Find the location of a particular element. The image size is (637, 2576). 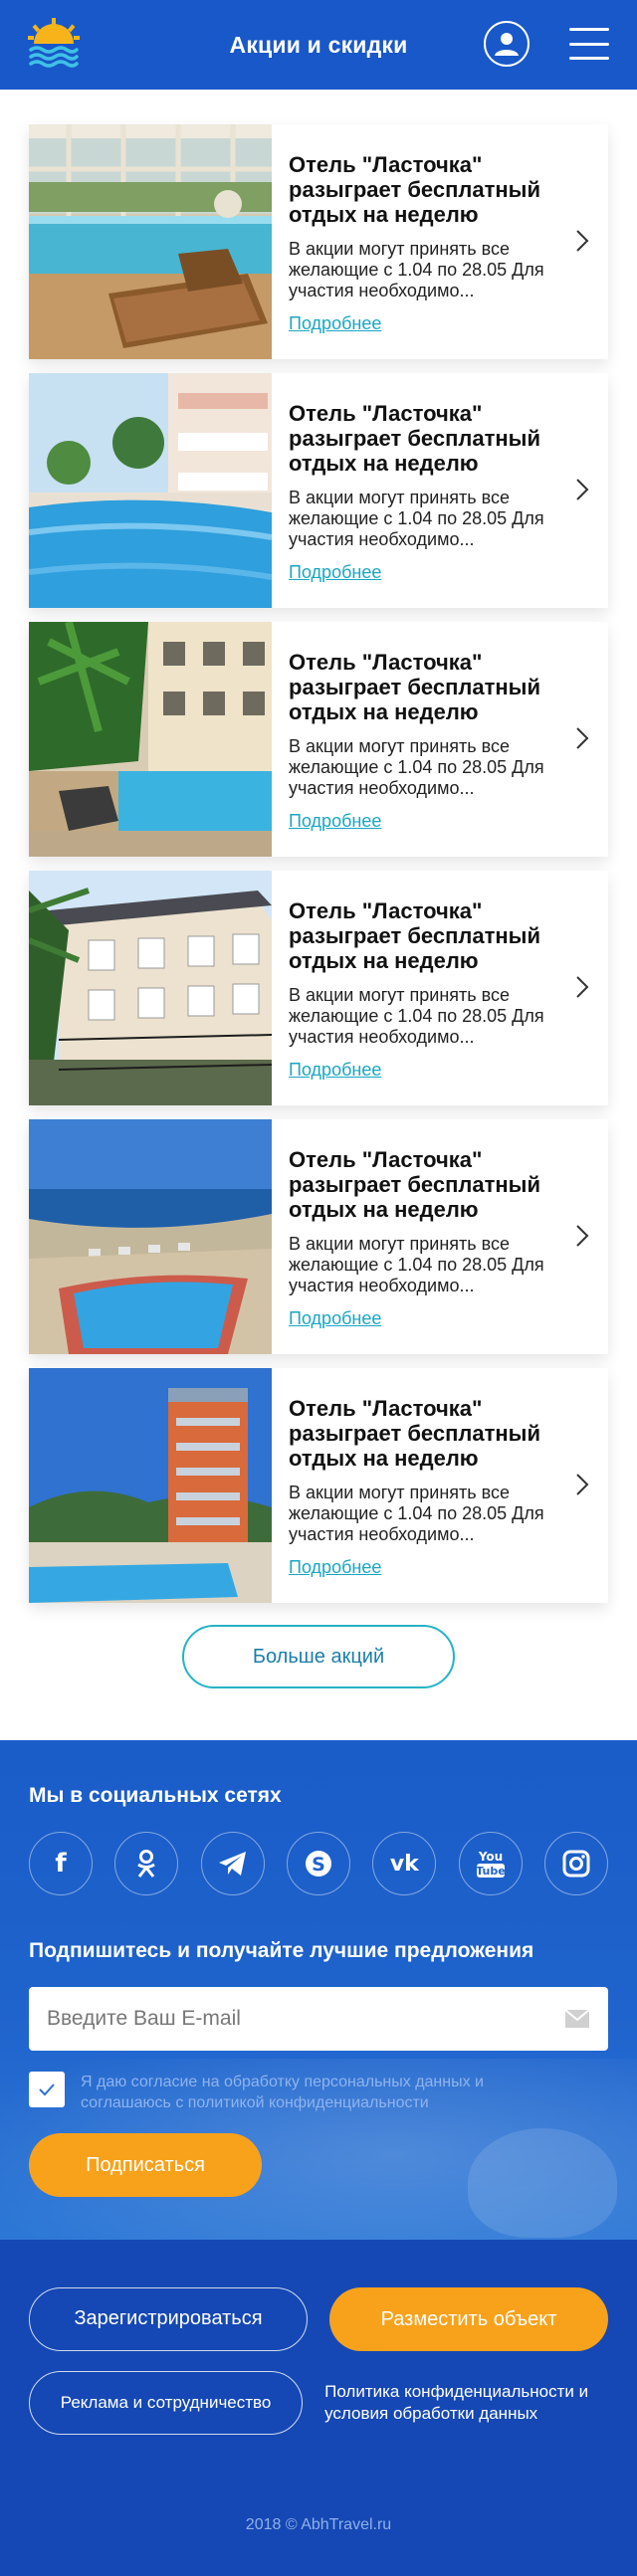

copyright: 2018 © AbhTravel.ru is located at coordinates (318, 2524).